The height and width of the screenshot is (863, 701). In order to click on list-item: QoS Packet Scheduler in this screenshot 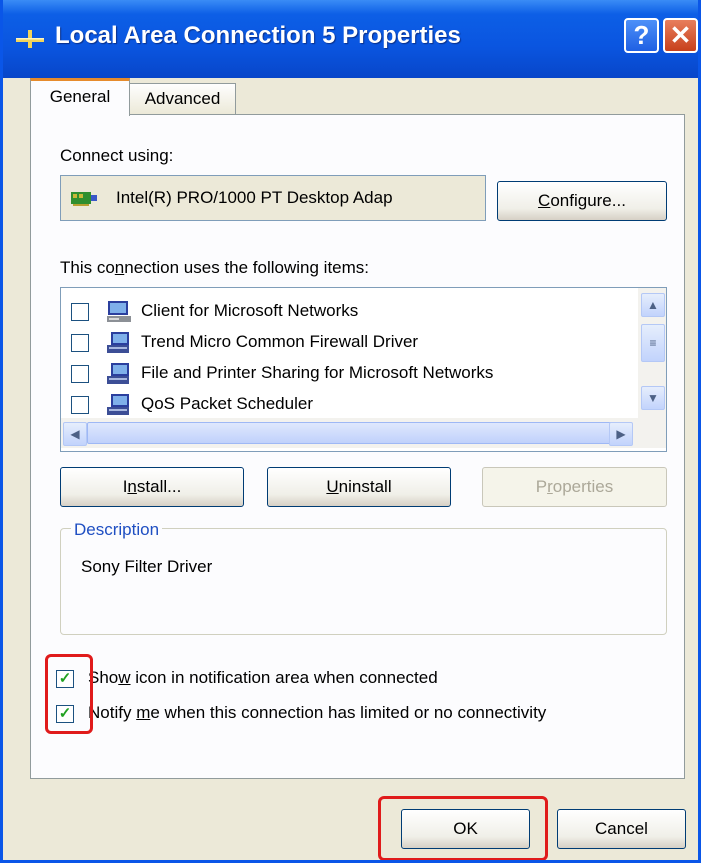, I will do `click(348, 405)`.